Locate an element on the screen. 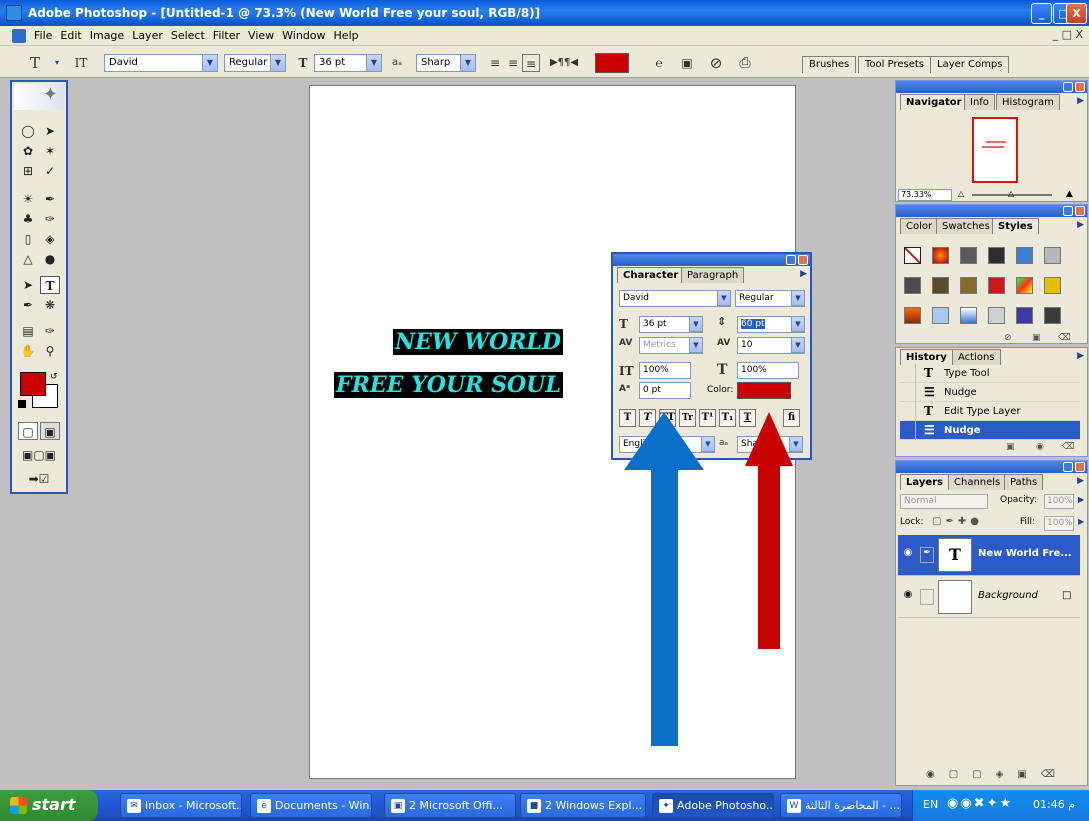 The height and width of the screenshot is (821, 1089). cancel-edit-icon: ⊘ is located at coordinates (716, 63).